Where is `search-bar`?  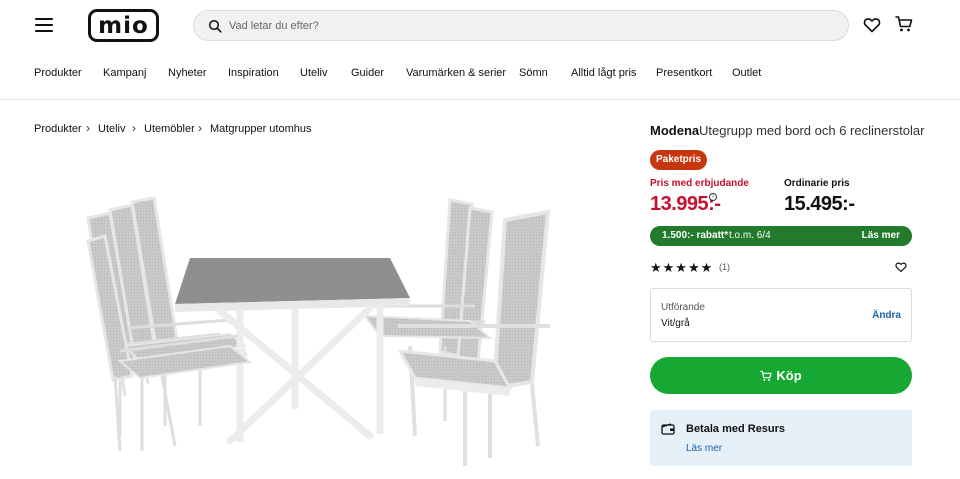 search-bar is located at coordinates (521, 25).